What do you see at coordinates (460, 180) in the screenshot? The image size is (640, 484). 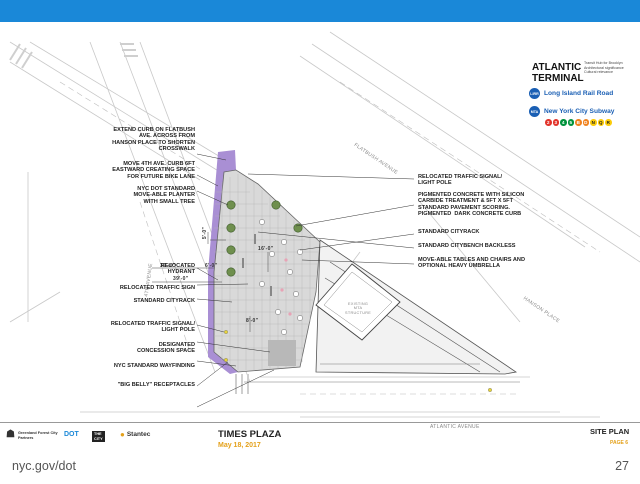 I see `callout-relocated-signal-right: RELOCATED TRAFFIC SIGNAL/ LIGHT POLE` at bounding box center [460, 180].